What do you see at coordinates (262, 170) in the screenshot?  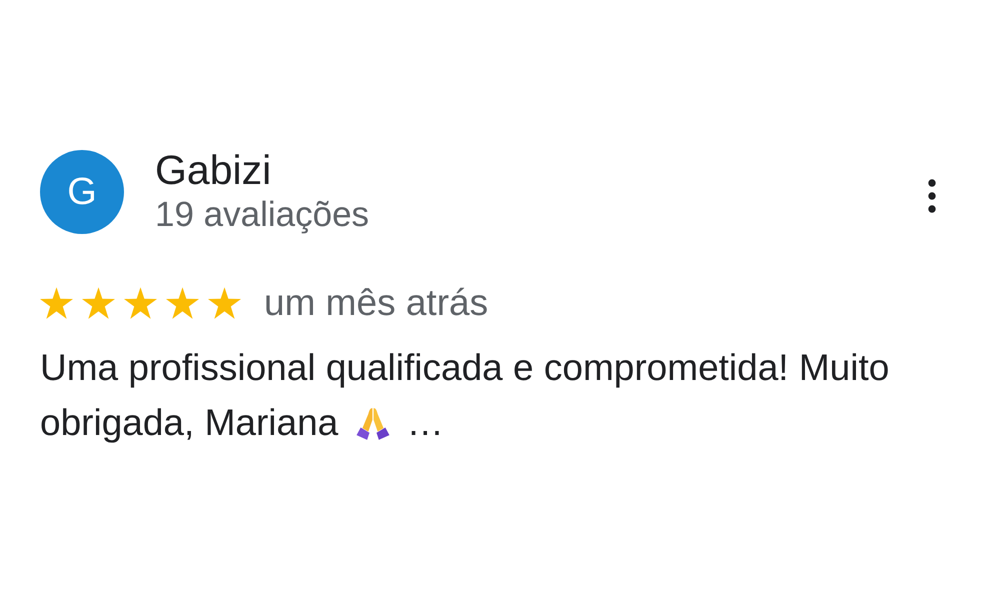 I see `reviewer-name: Gabizi` at bounding box center [262, 170].